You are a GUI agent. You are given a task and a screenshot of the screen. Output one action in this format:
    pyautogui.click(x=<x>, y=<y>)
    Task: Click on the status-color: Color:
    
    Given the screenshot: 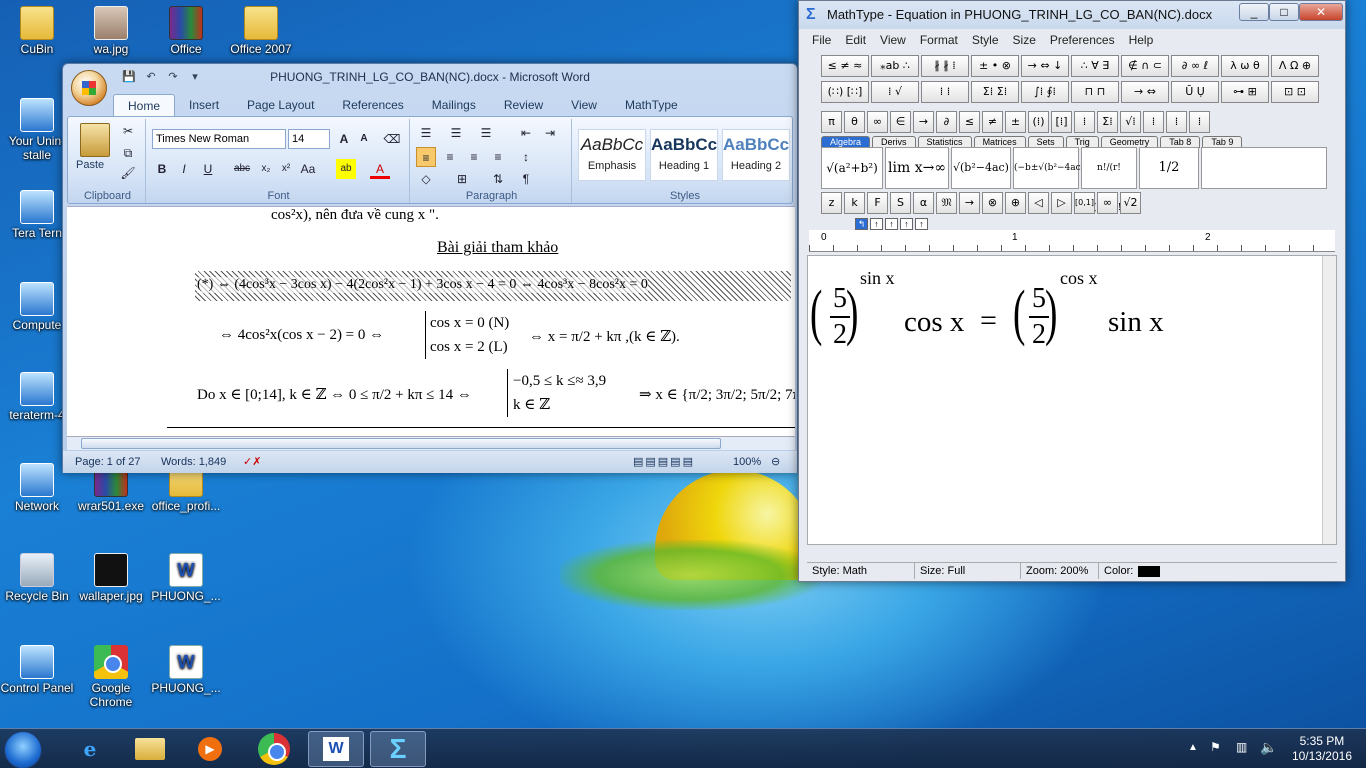 What is the action you would take?
    pyautogui.click(x=1118, y=571)
    